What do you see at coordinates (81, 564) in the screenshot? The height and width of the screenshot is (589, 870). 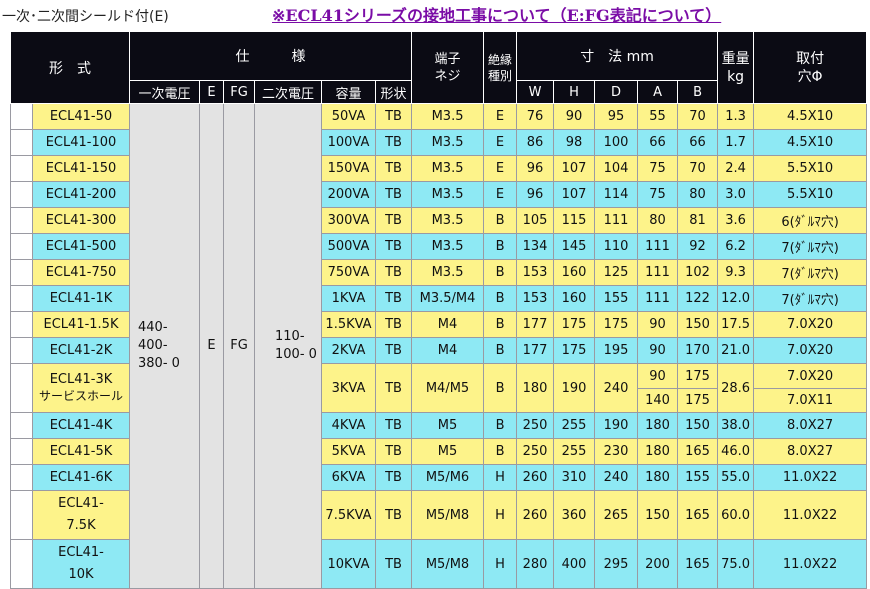 I see `model-name: ECL41- 10K` at bounding box center [81, 564].